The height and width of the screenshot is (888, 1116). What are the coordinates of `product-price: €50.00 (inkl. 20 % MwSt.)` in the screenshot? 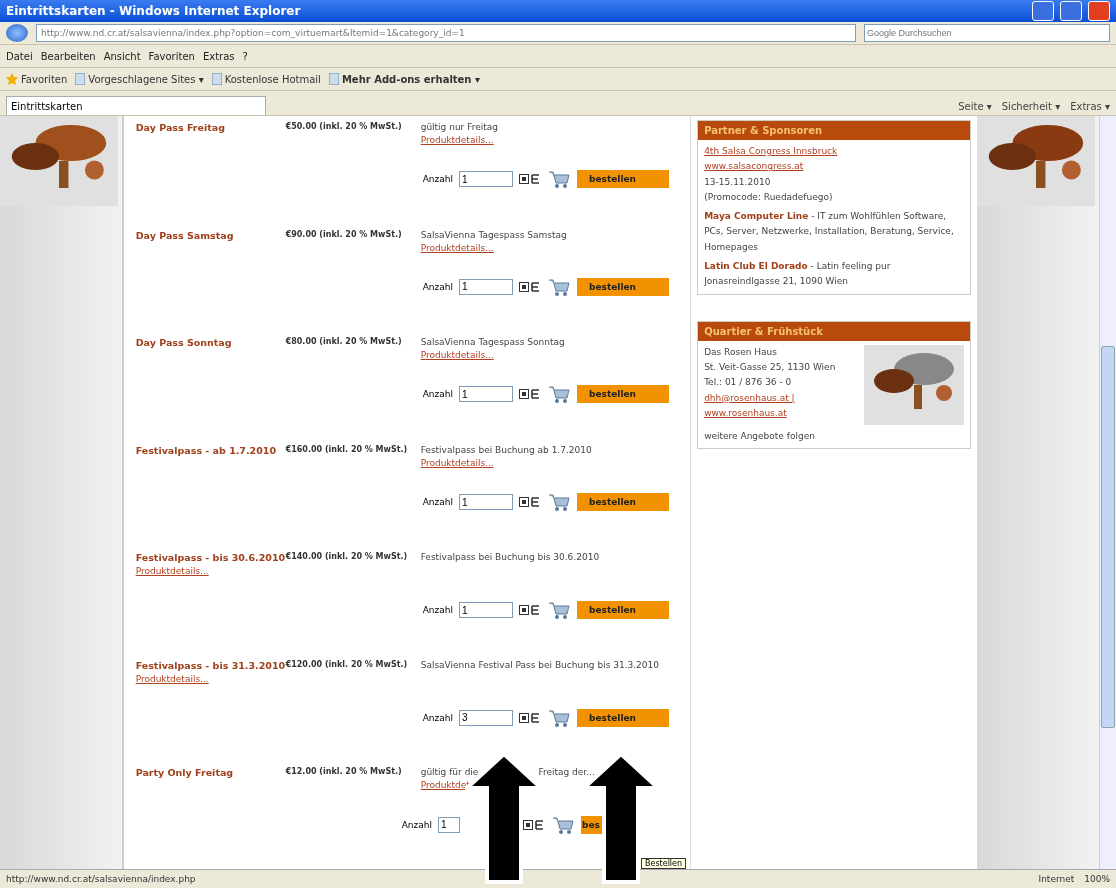 It's located at (344, 127).